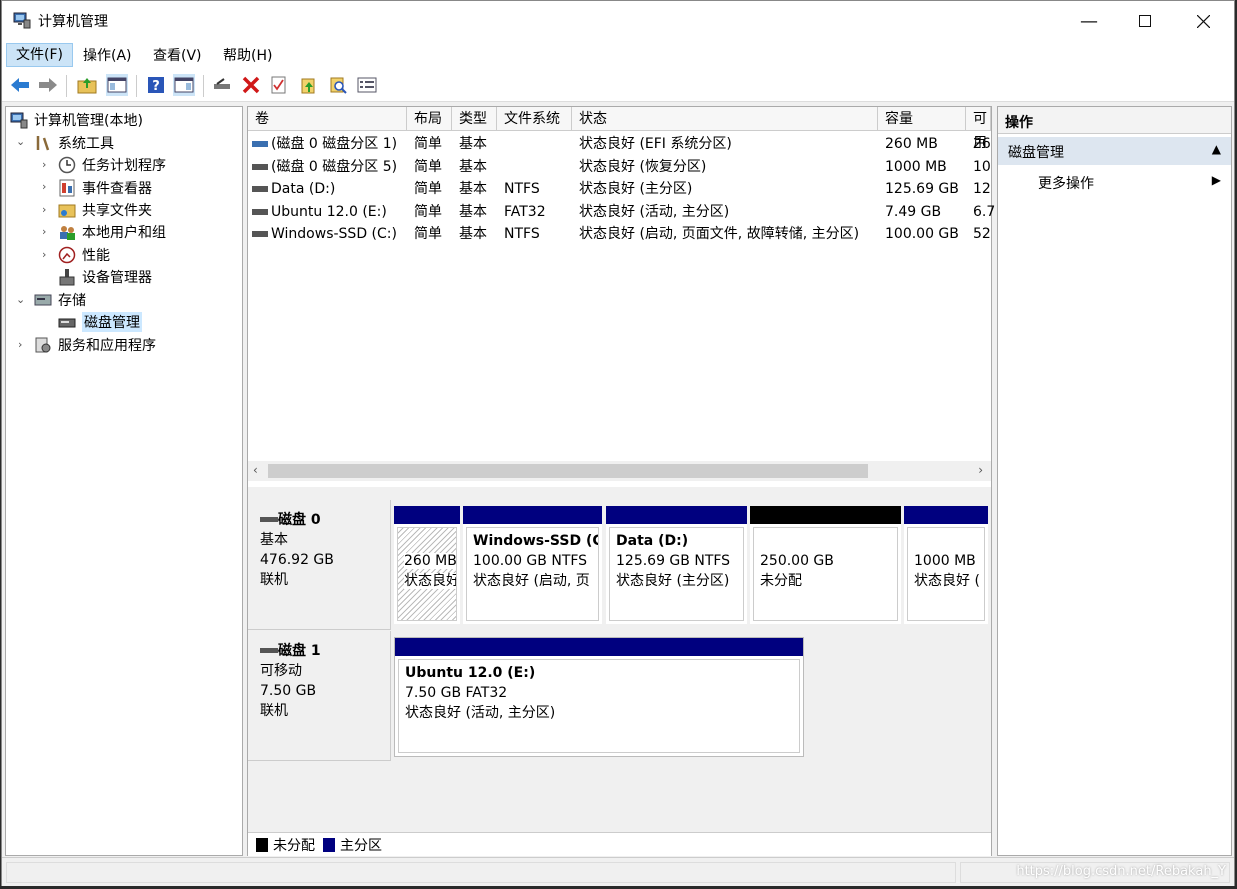 The width and height of the screenshot is (1237, 889). I want to click on close-icon, so click(1203, 21).